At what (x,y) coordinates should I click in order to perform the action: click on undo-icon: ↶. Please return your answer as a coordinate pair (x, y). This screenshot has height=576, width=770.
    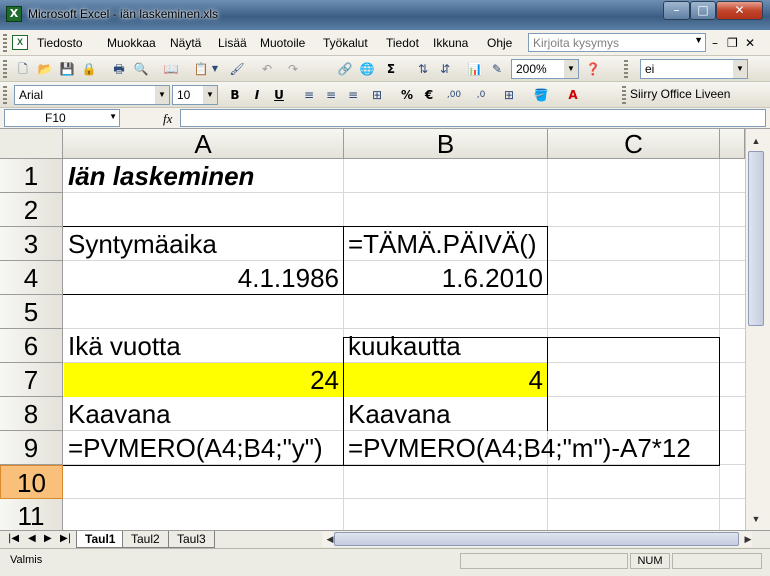
    Looking at the image, I should click on (267, 69).